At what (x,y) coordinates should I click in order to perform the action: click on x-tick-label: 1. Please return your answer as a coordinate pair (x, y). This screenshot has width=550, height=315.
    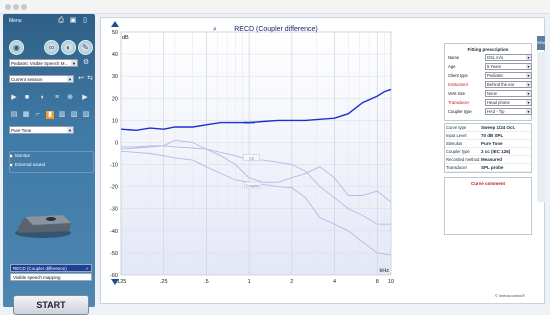
    Looking at the image, I should click on (249, 282).